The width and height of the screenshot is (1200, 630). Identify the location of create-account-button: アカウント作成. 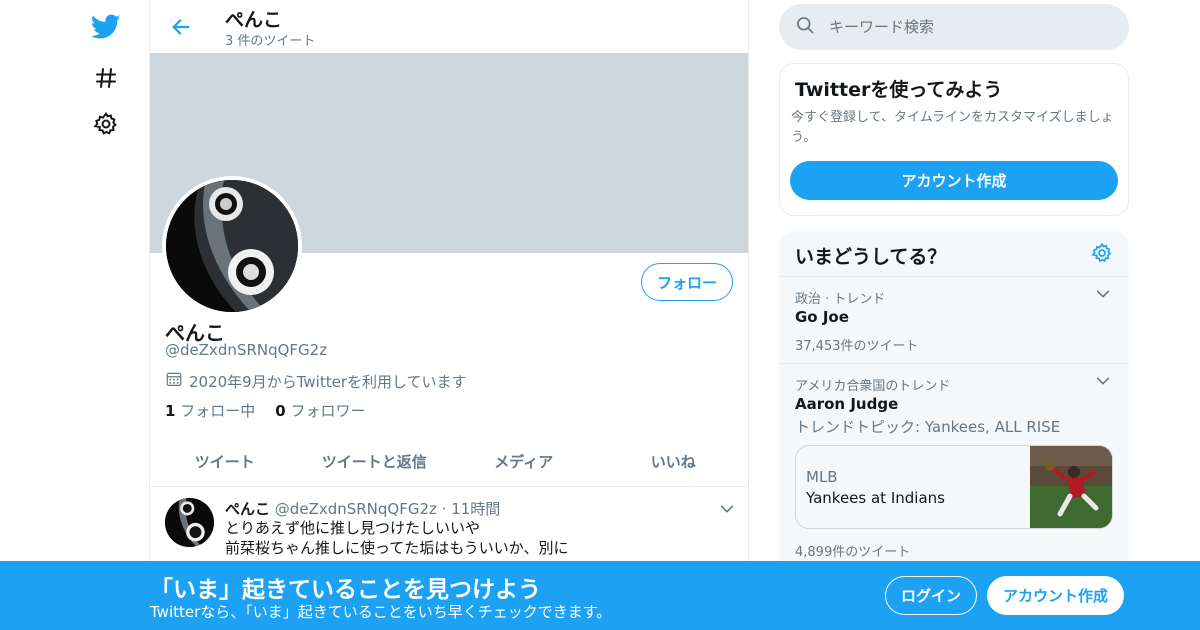
(954, 180).